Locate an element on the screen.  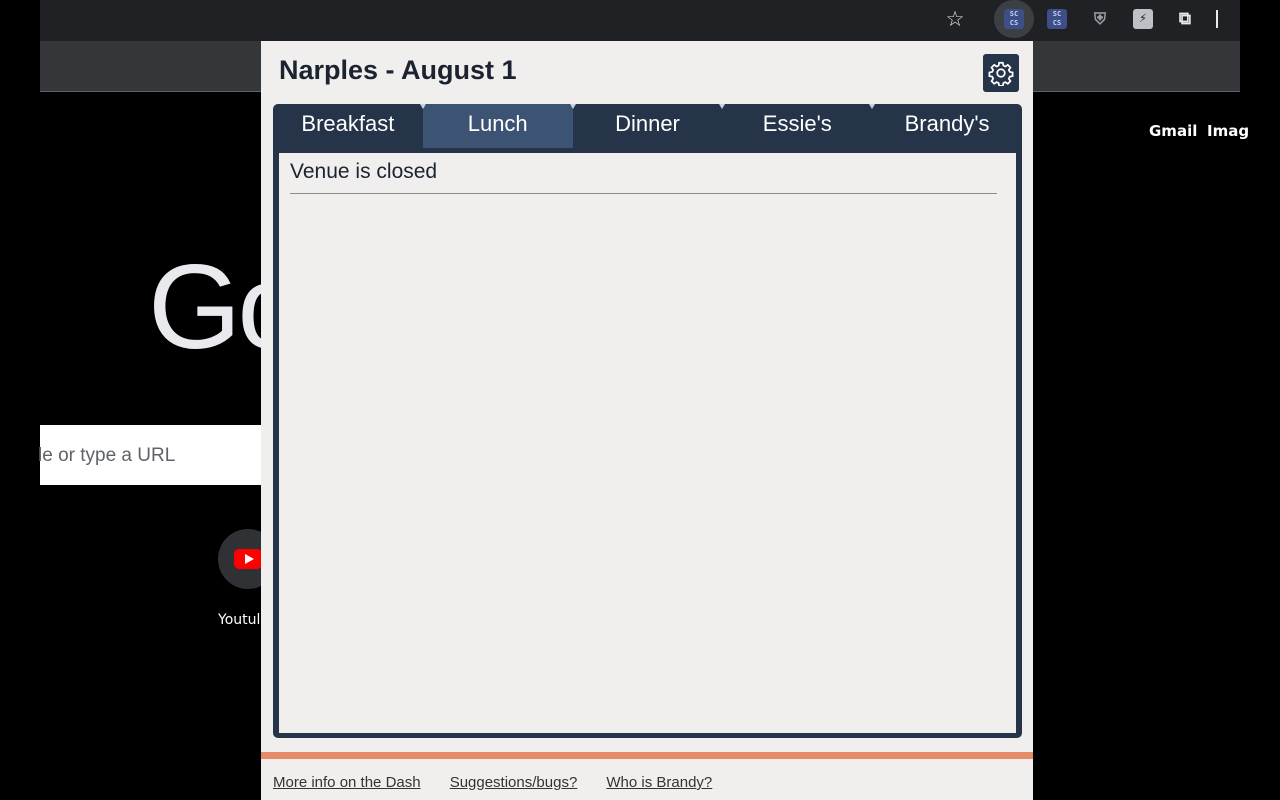
toolbar-separator is located at coordinates (1217, 19).